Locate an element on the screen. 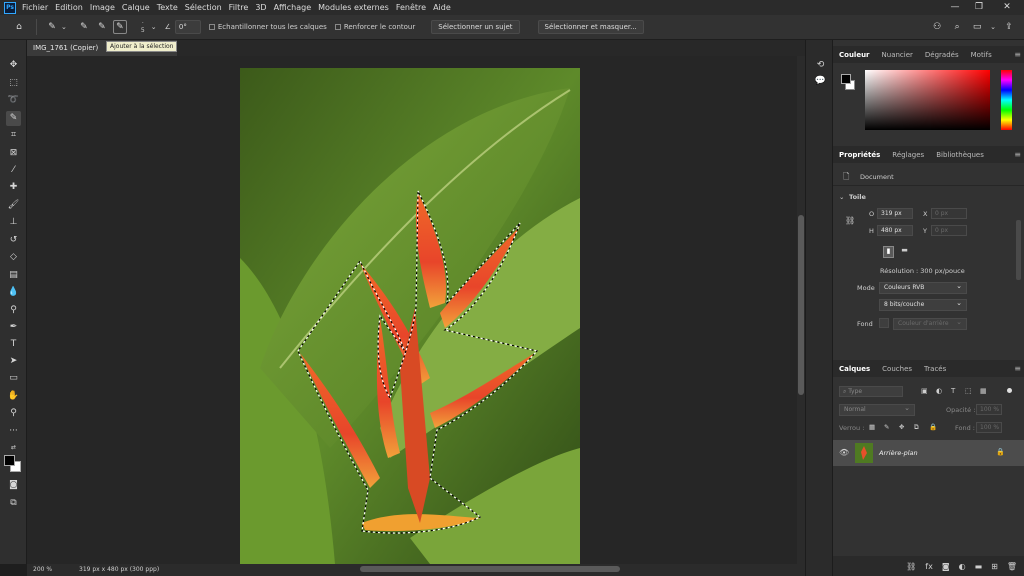 The width and height of the screenshot is (1024, 576). filter-type-icon: T is located at coordinates (953, 391).